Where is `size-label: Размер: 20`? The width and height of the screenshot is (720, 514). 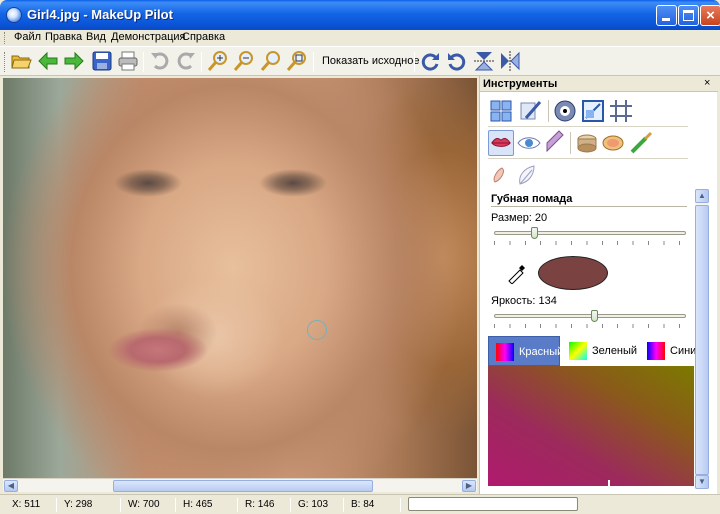
size-label: Размер: 20 is located at coordinates (519, 218).